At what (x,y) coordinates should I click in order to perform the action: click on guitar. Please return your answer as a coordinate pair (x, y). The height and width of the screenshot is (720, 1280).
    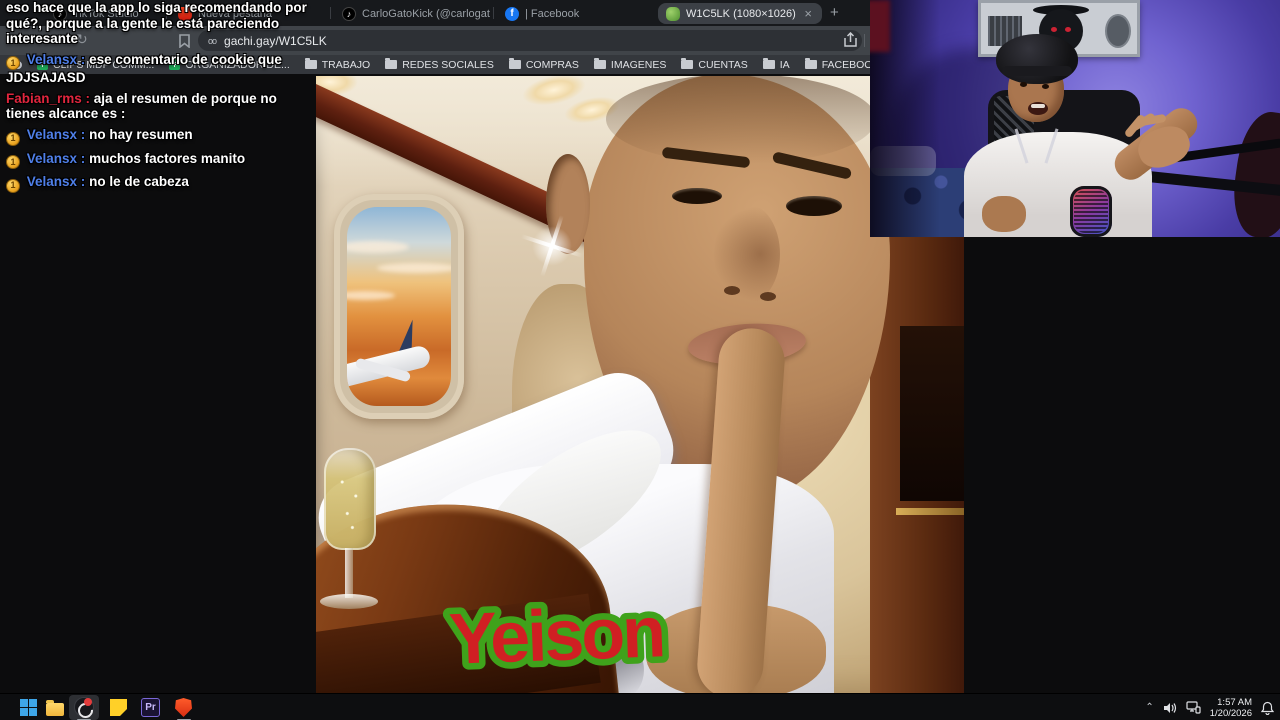
    Looking at the image, I should click on (1253, 172).